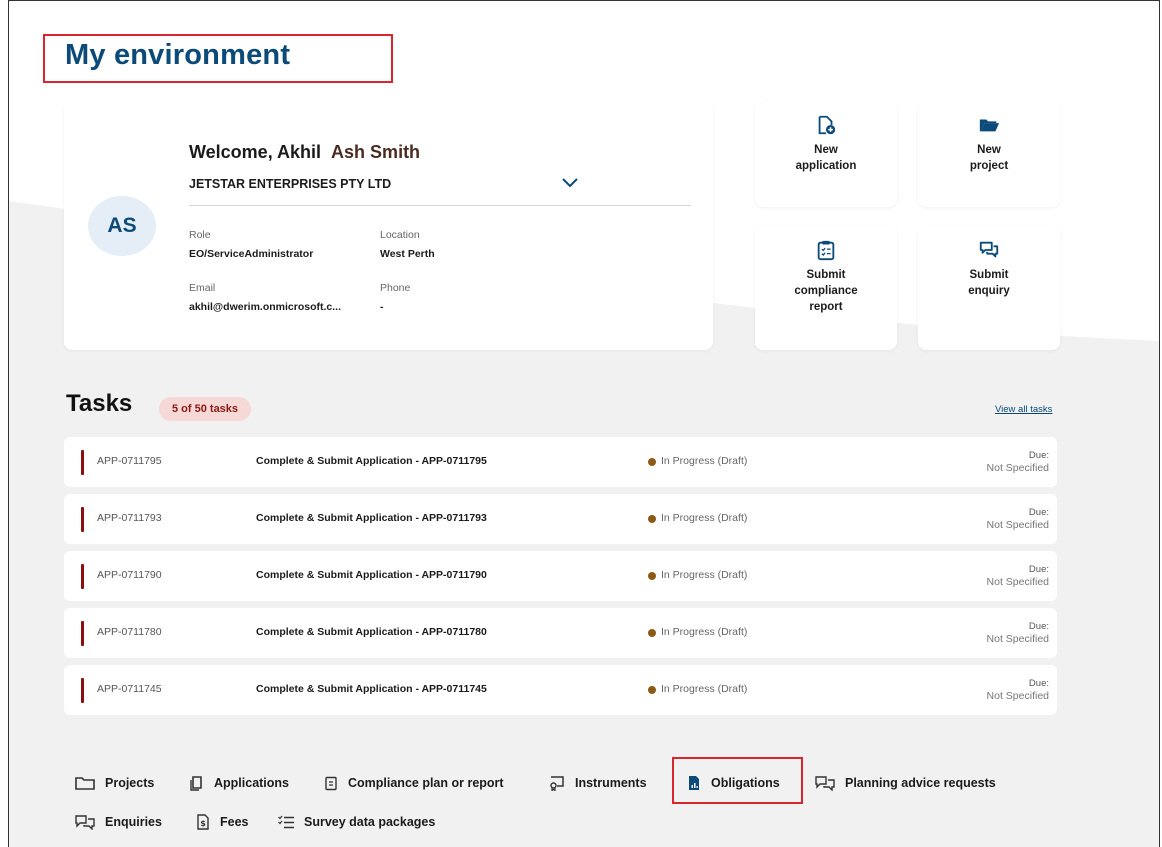 The height and width of the screenshot is (847, 1162). Describe the element at coordinates (989, 150) in the screenshot. I see `new-project-label-1: New` at that location.